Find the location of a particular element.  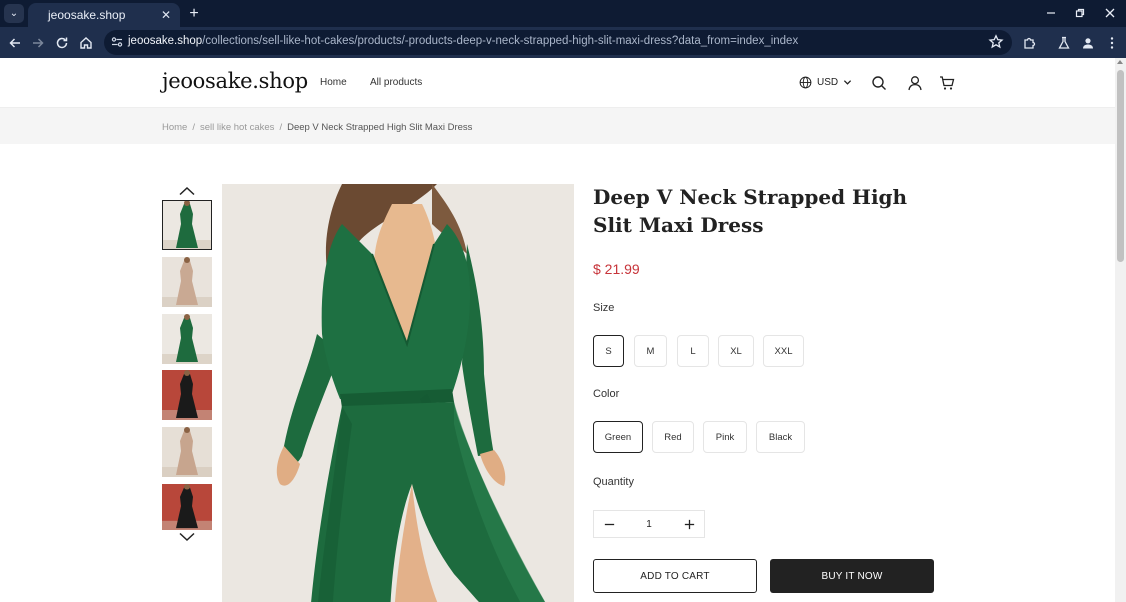

window-close-button is located at coordinates (1110, 13).